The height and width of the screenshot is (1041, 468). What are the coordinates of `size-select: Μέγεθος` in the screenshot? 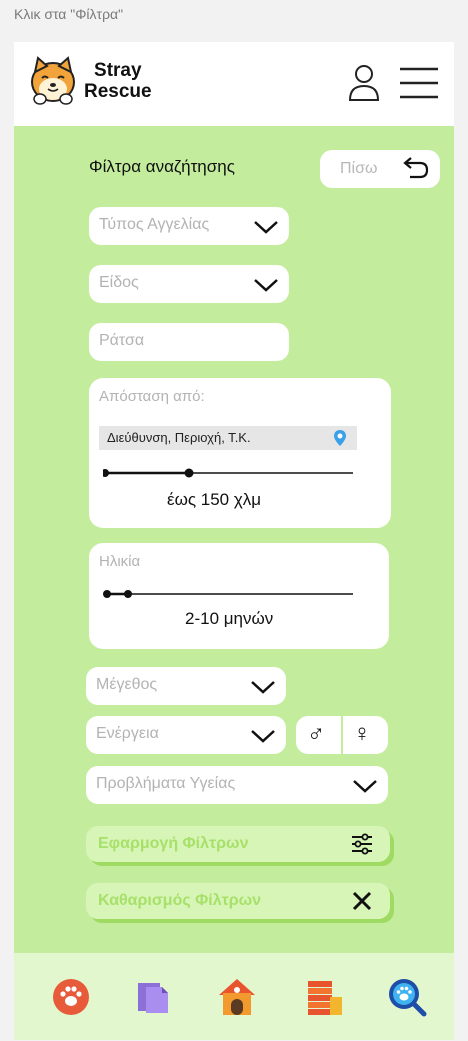 It's located at (186, 686).